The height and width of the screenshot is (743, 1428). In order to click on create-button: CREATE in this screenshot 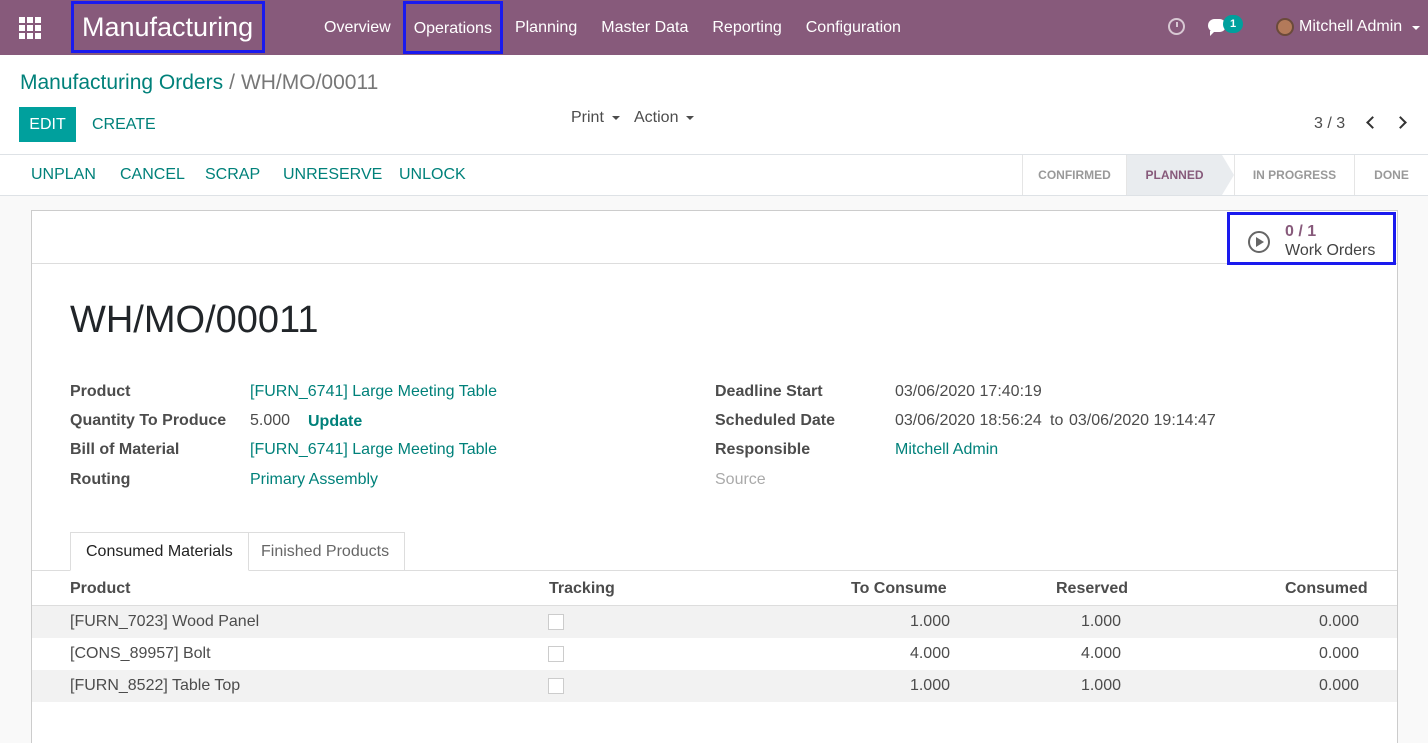, I will do `click(124, 124)`.